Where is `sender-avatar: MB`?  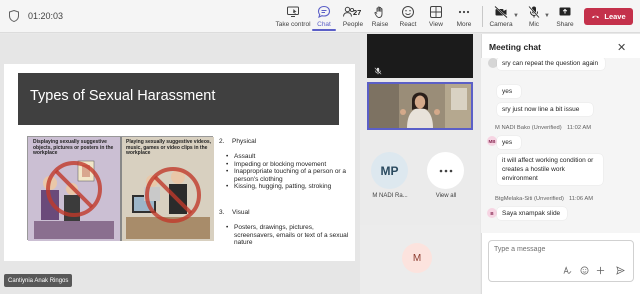
sender-avatar: MB is located at coordinates (492, 141).